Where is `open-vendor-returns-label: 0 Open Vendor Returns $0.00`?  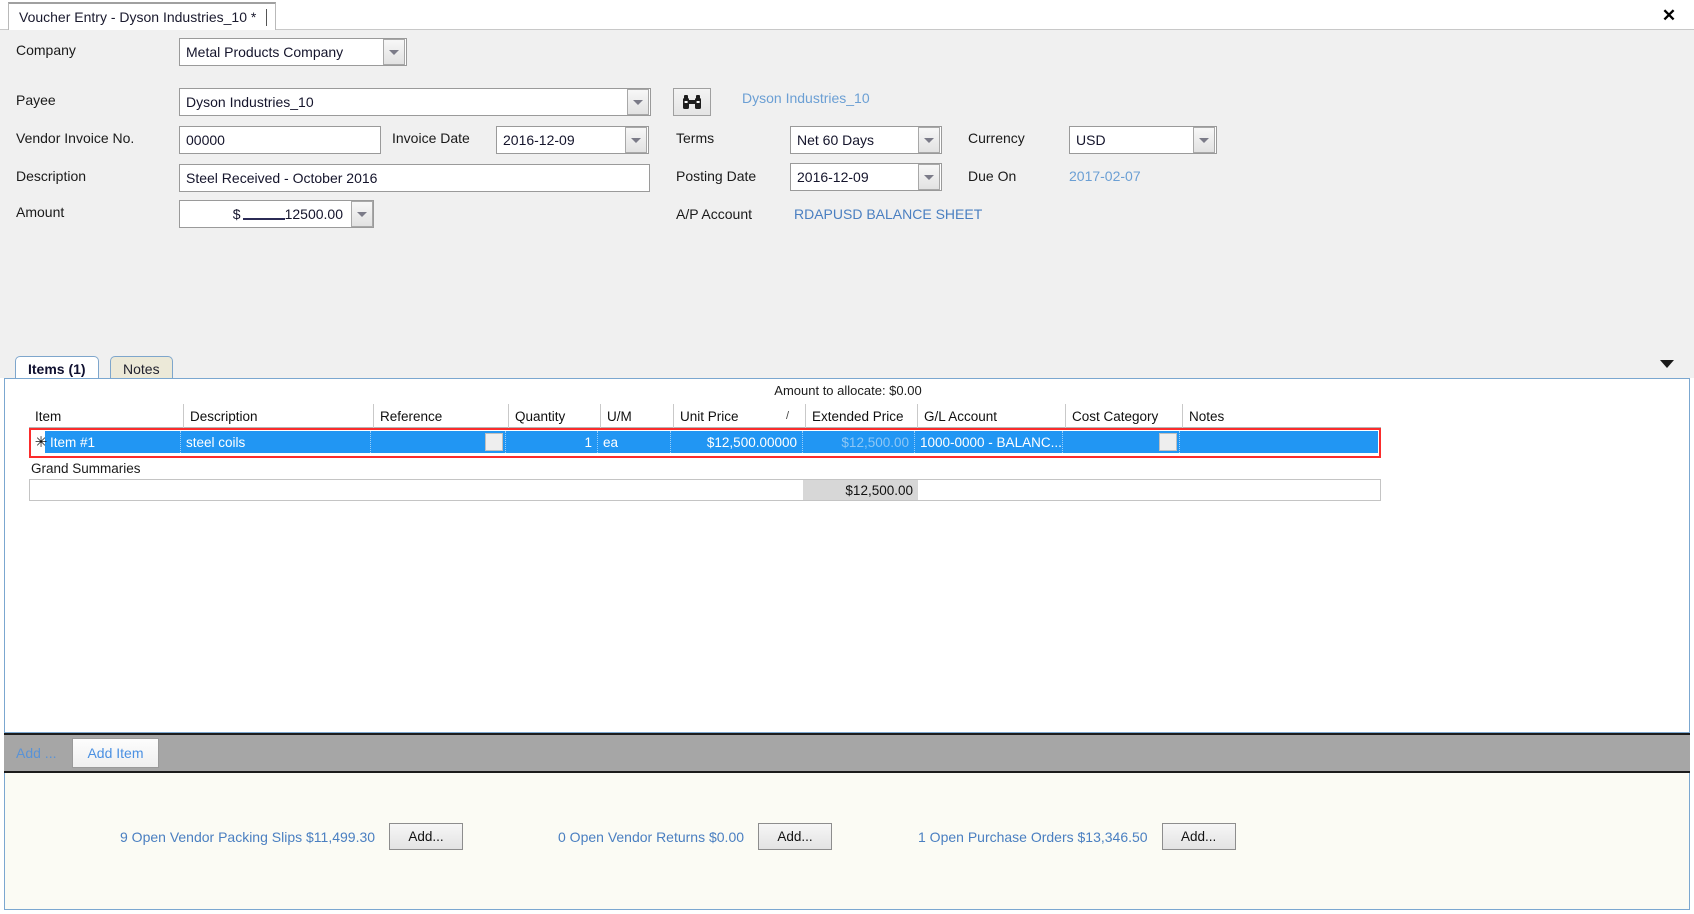
open-vendor-returns-label: 0 Open Vendor Returns $0.00 is located at coordinates (651, 837).